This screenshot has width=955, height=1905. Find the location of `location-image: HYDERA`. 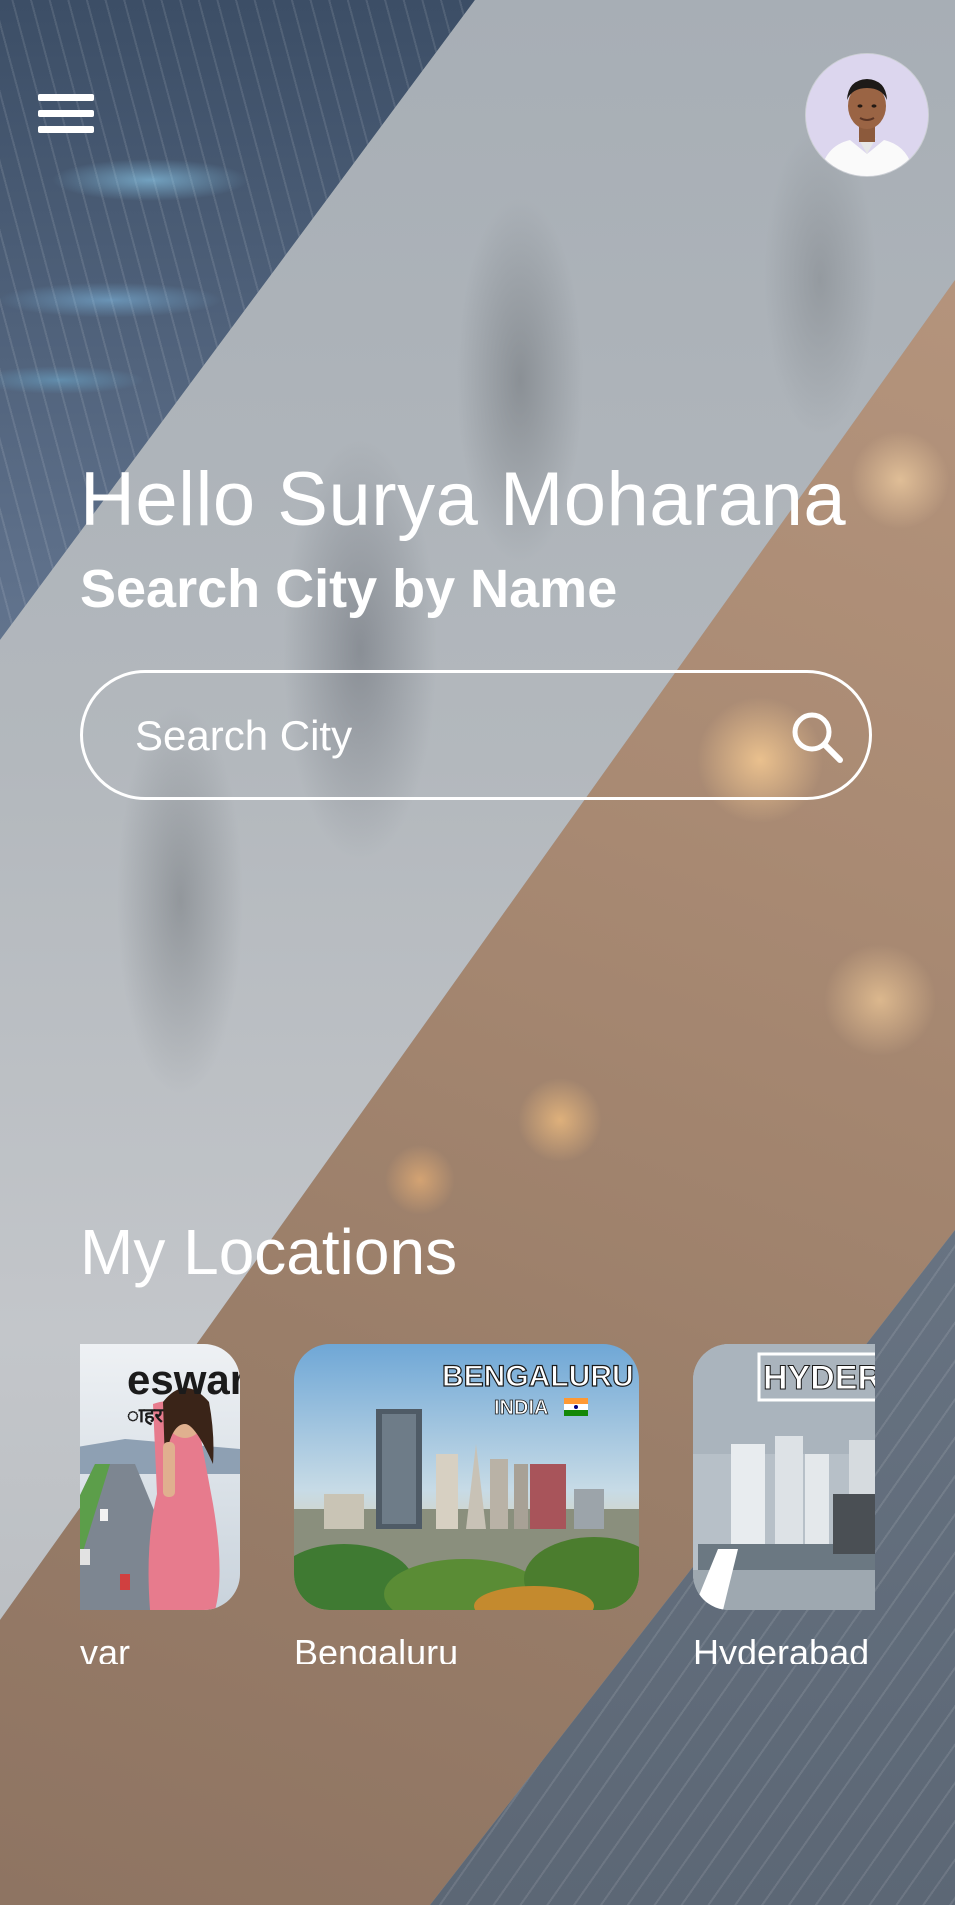

location-image: HYDERA is located at coordinates (784, 1477).